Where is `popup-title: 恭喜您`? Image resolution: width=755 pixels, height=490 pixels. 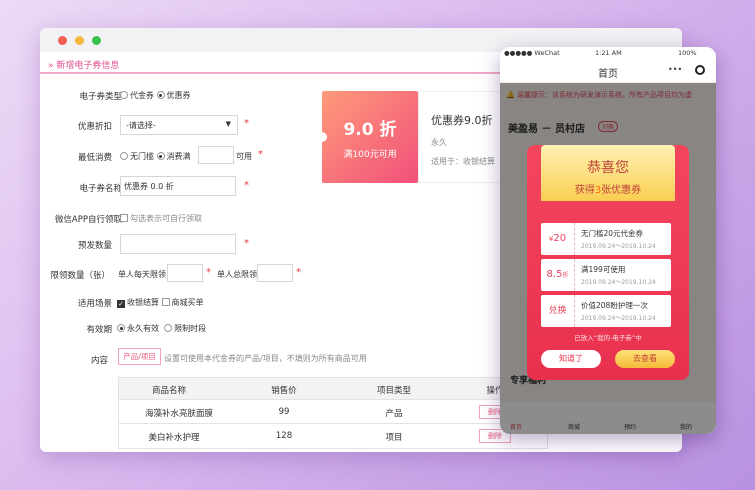
popup-title: 恭喜您 is located at coordinates (608, 168).